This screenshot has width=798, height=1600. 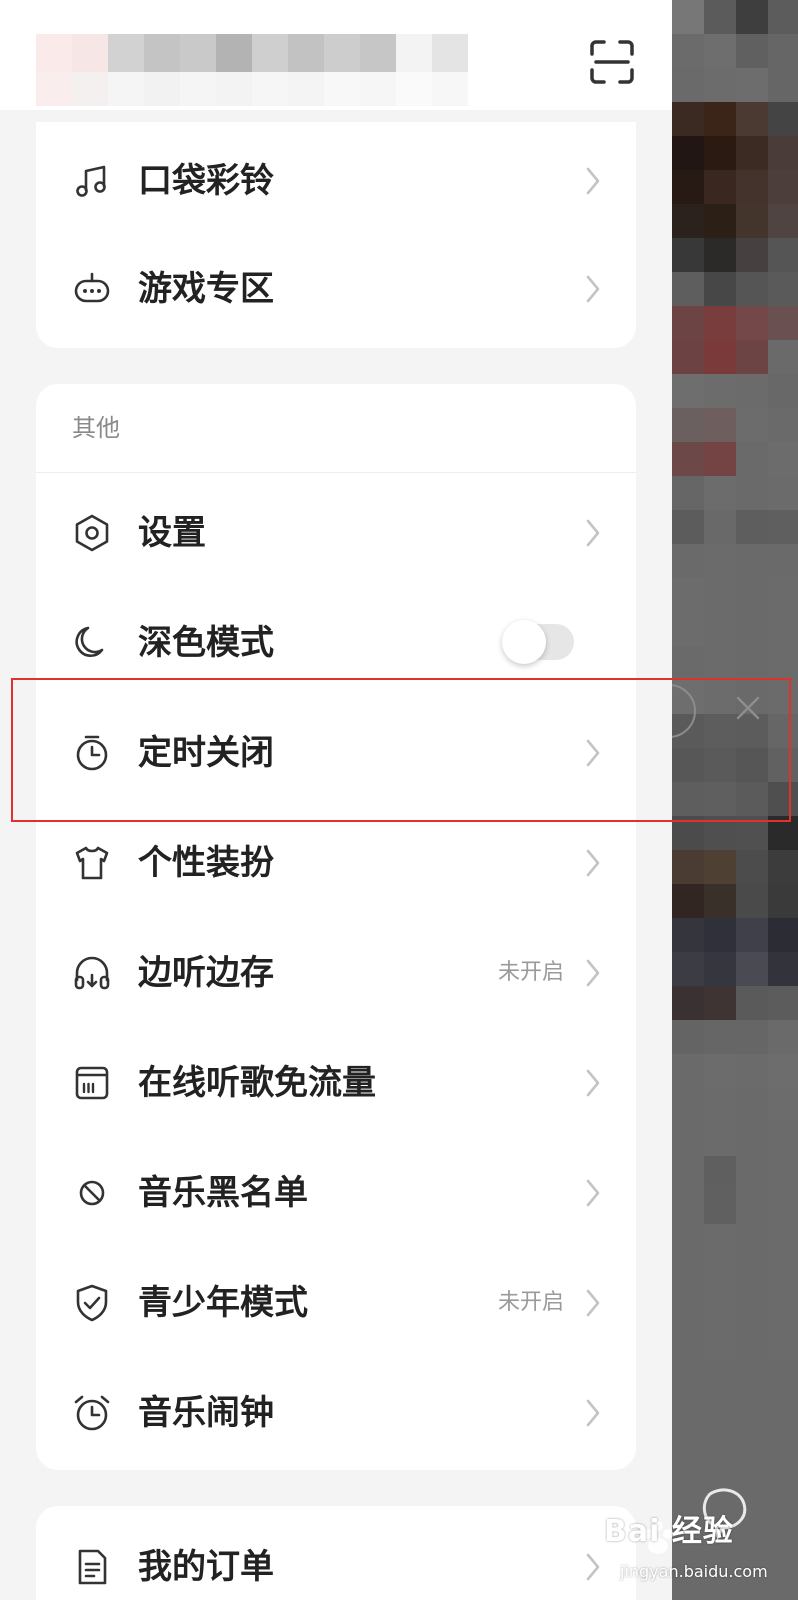 What do you see at coordinates (92, 1413) in the screenshot?
I see `alarm-clock-icon` at bounding box center [92, 1413].